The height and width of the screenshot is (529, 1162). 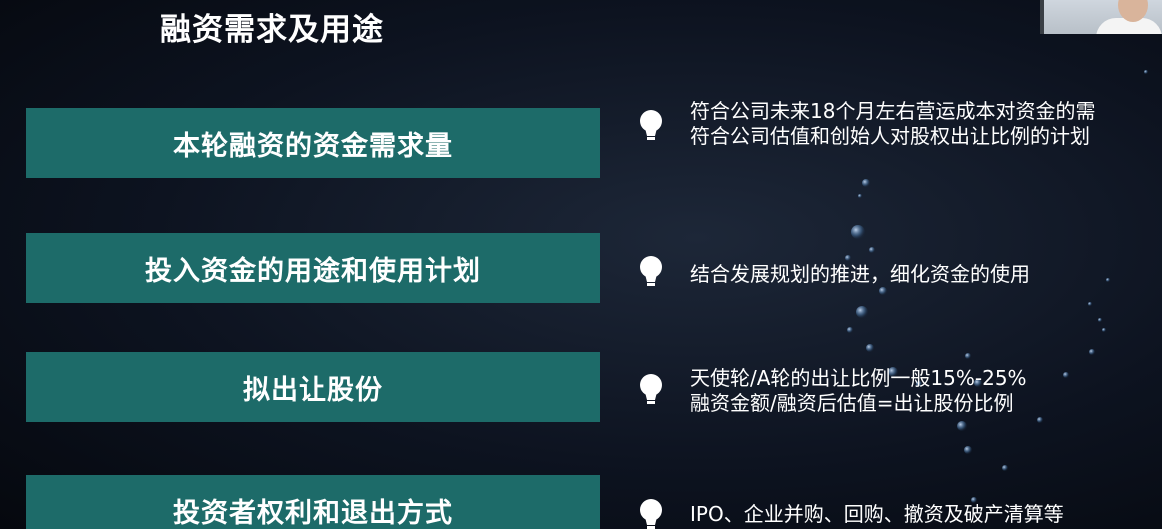 What do you see at coordinates (858, 378) in the screenshot?
I see `detail-line: 天使轮/A轮的出让比例一般15%-25%` at bounding box center [858, 378].